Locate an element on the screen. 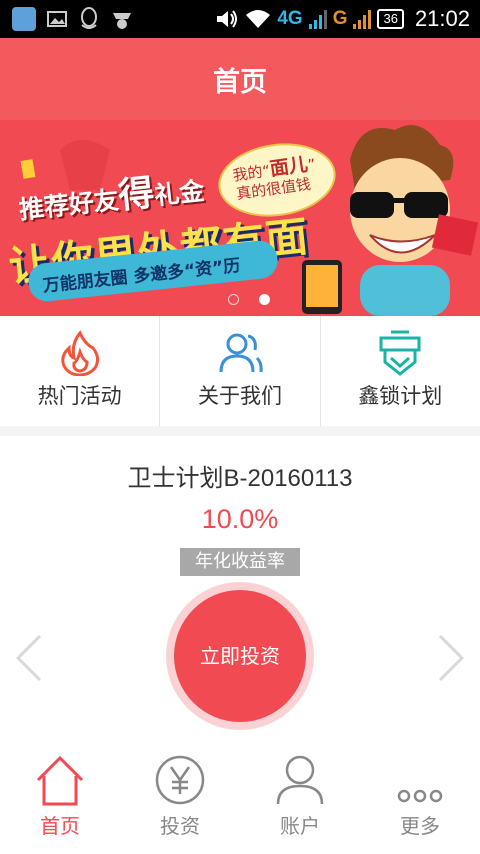  quick-label-about-us: 关于我们 is located at coordinates (239, 396).